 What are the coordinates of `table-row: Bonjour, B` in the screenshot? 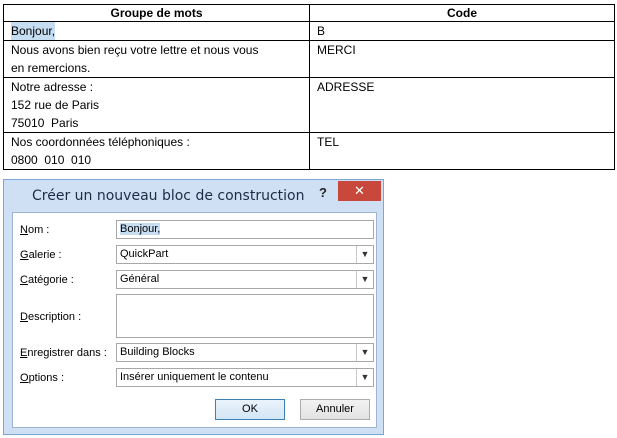 It's located at (309, 31).